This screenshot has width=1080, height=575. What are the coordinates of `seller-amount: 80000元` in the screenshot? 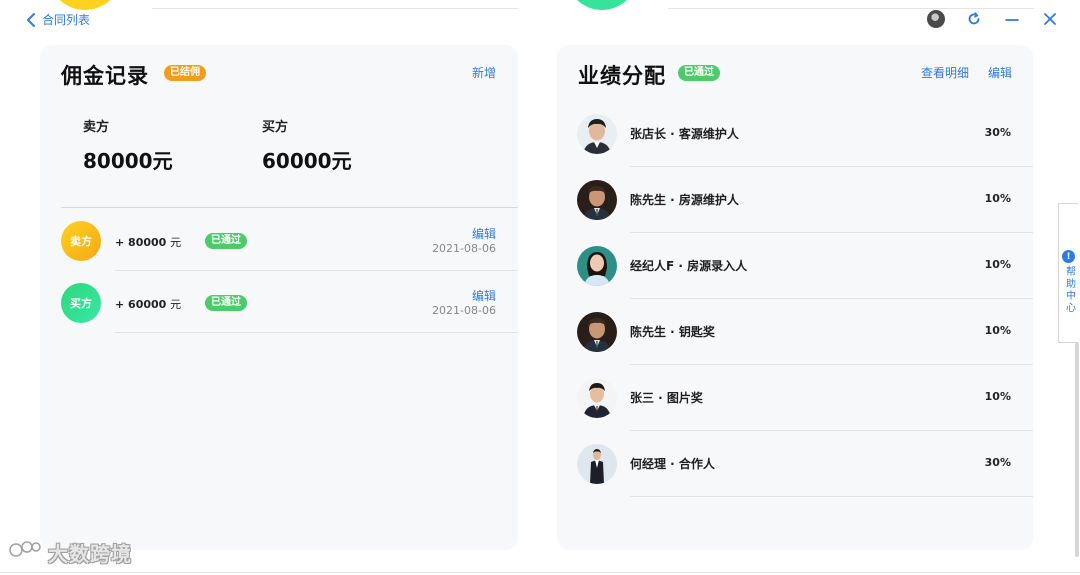 It's located at (128, 161).